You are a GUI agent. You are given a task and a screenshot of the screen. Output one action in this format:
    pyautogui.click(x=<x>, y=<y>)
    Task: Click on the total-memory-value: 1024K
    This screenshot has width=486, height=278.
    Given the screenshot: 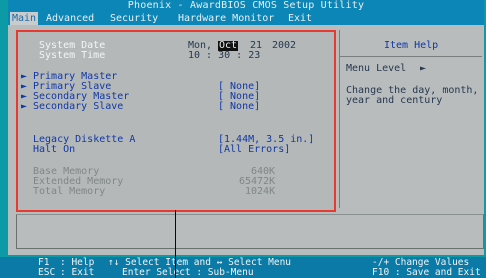 What is the action you would take?
    pyautogui.click(x=260, y=191)
    